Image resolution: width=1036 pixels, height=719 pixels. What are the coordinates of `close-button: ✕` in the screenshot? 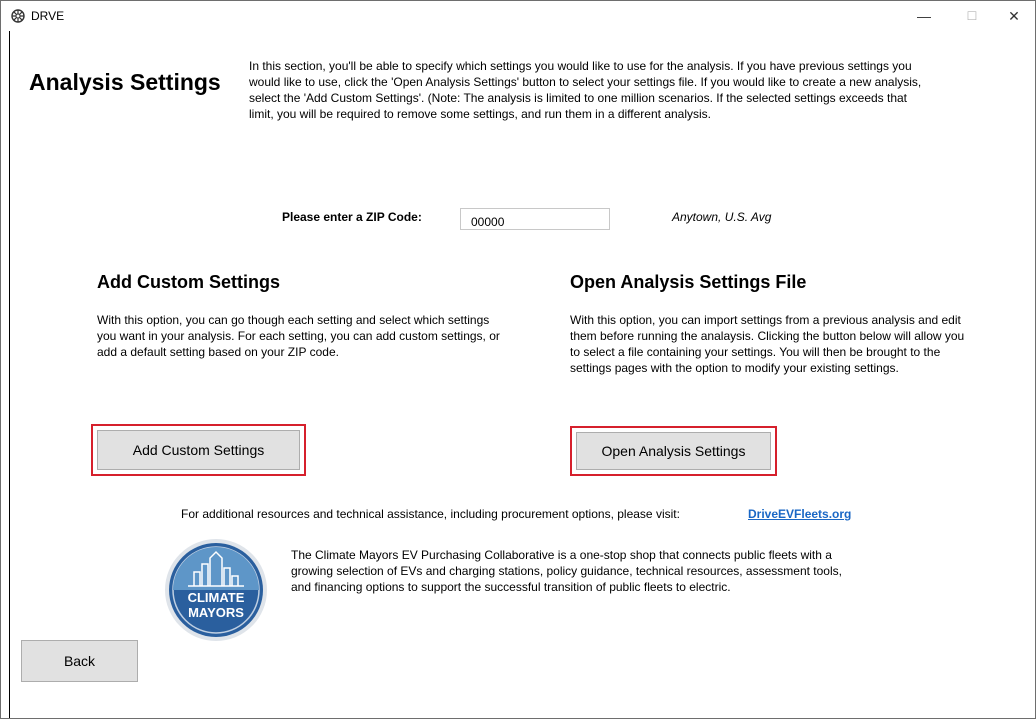 It's located at (1013, 16).